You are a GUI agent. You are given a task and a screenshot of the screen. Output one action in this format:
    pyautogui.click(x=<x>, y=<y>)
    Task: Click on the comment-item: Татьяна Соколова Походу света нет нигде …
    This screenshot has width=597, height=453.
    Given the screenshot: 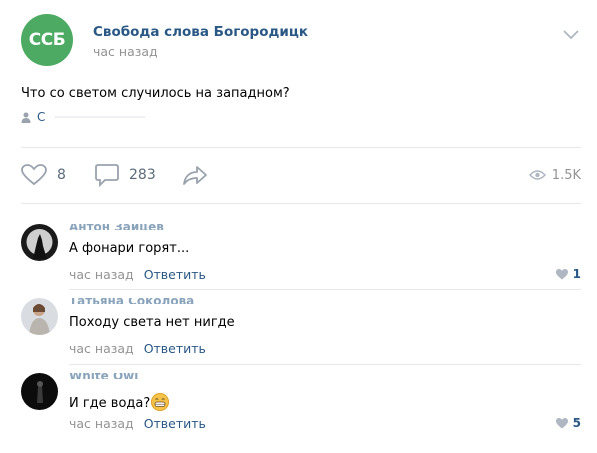 What is the action you would take?
    pyautogui.click(x=301, y=328)
    